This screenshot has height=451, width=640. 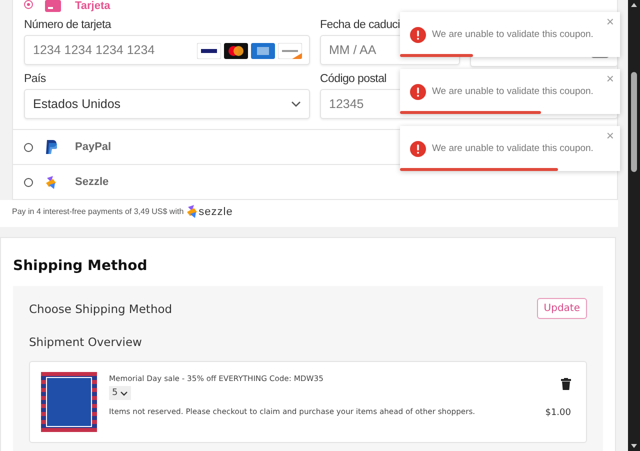 What do you see at coordinates (67, 25) in the screenshot?
I see `field-label: Número de tarjeta` at bounding box center [67, 25].